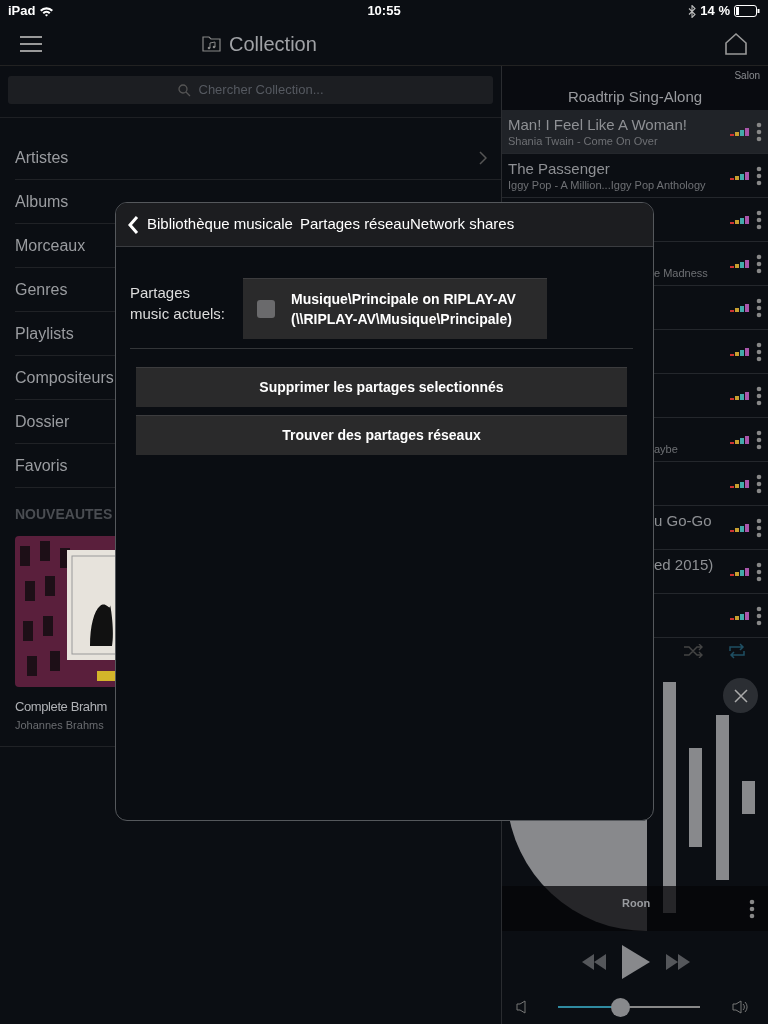  Describe the element at coordinates (266, 309) in the screenshot. I see `checkbox` at that location.